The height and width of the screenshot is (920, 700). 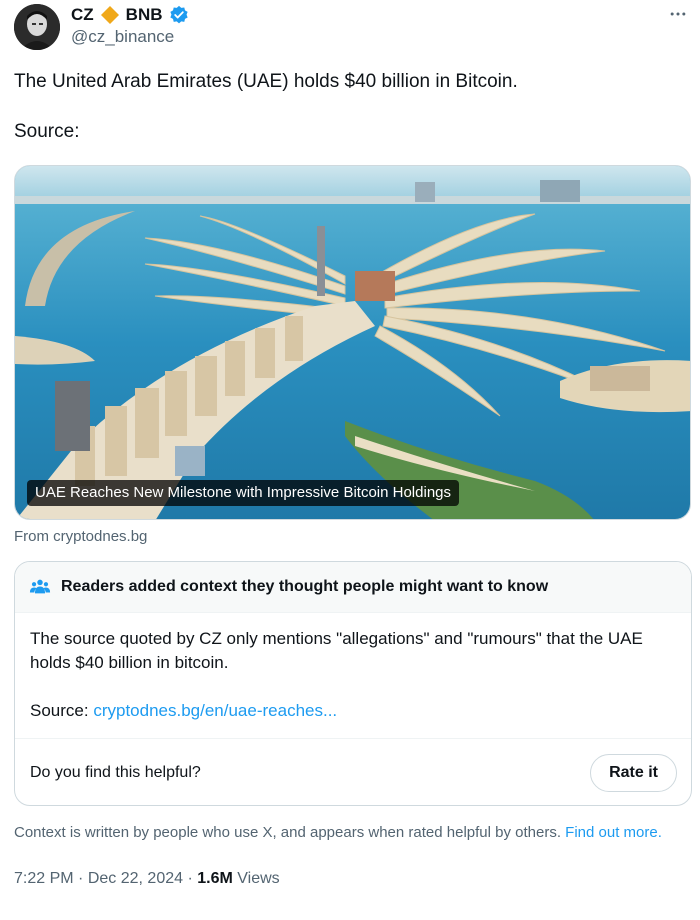 I want to click on affiliation-label: BNB, so click(x=144, y=15).